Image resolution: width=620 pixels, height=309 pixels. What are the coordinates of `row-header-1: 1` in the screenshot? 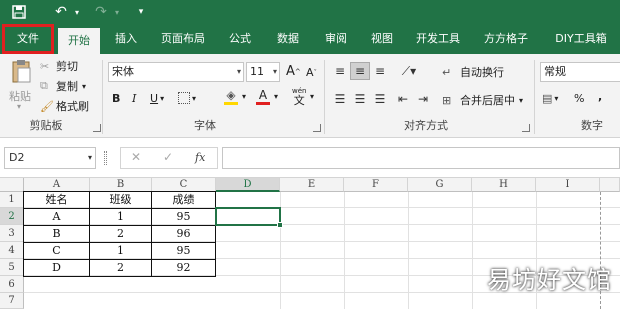 It's located at (12, 200).